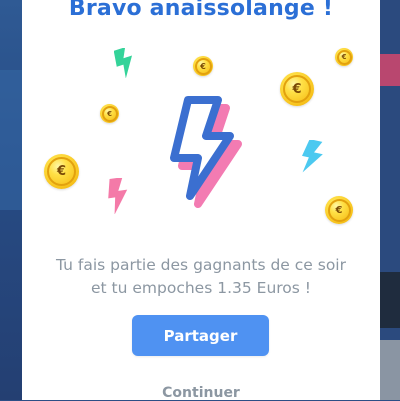  I want to click on reward-message-line-1: Tu fais partie des gagnants de ce soir, so click(201, 265).